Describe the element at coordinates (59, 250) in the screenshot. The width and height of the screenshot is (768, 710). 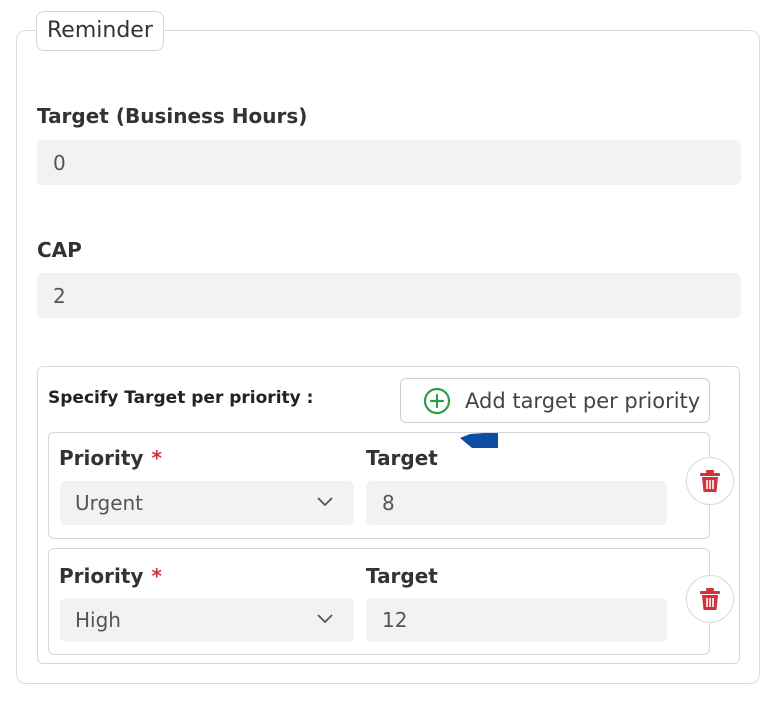
I see `cap-label: CAP` at that location.